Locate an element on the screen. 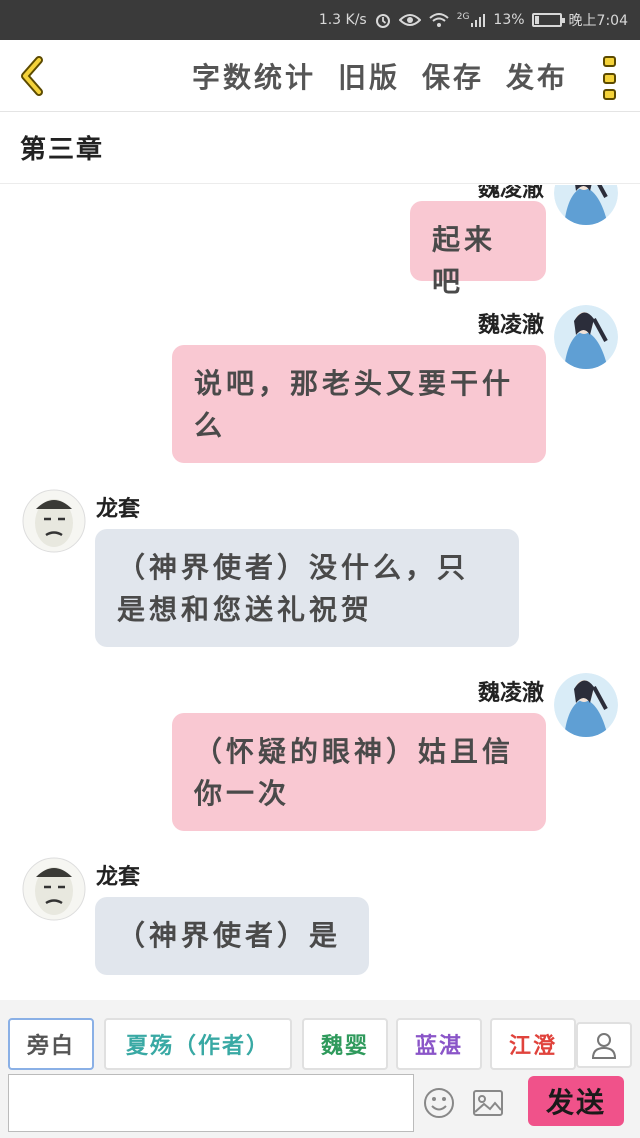 This screenshot has width=640, height=1138. editor-toolbar: 字数统计 旧版 保存 发布 is located at coordinates (320, 76).